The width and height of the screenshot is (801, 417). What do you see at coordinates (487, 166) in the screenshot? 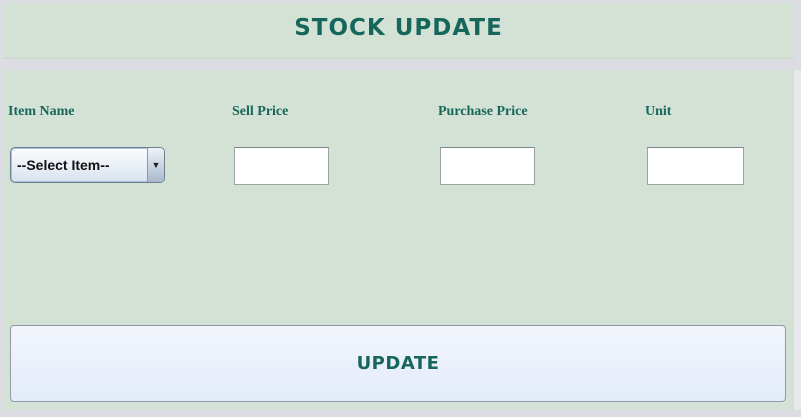
I see `purchase-price-input` at bounding box center [487, 166].